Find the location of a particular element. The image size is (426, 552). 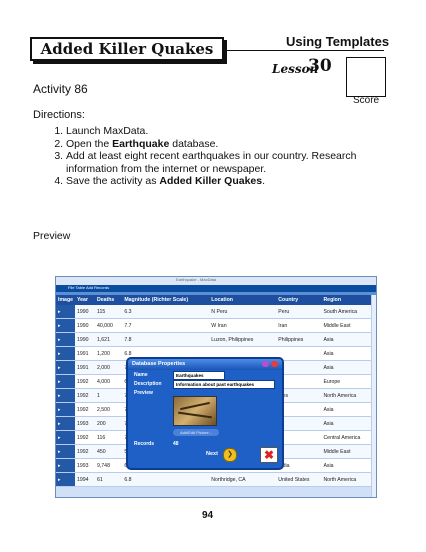

table-row: ▸ 1990 115 6.3 N Peru Peru South America is located at coordinates (215, 312).